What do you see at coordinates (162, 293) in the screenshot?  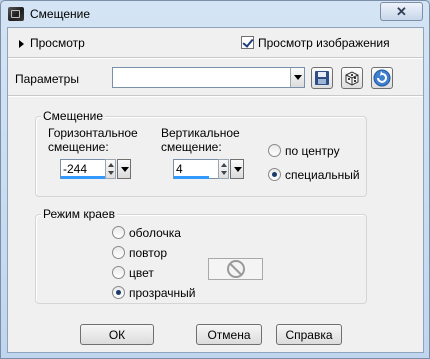 I see `edge-transparent-label: прозрачный` at bounding box center [162, 293].